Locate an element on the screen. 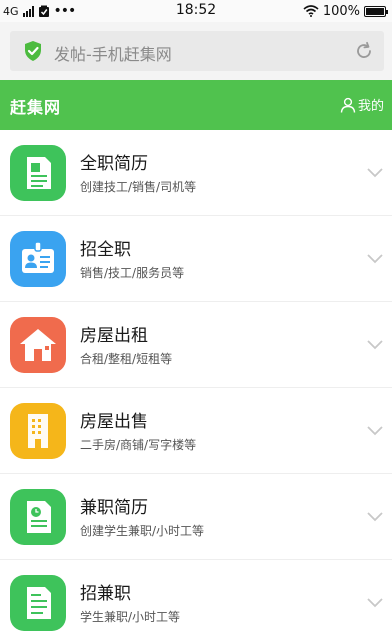 The height and width of the screenshot is (643, 392). page-title-url: 发帖-手机赶集网 is located at coordinates (113, 54).